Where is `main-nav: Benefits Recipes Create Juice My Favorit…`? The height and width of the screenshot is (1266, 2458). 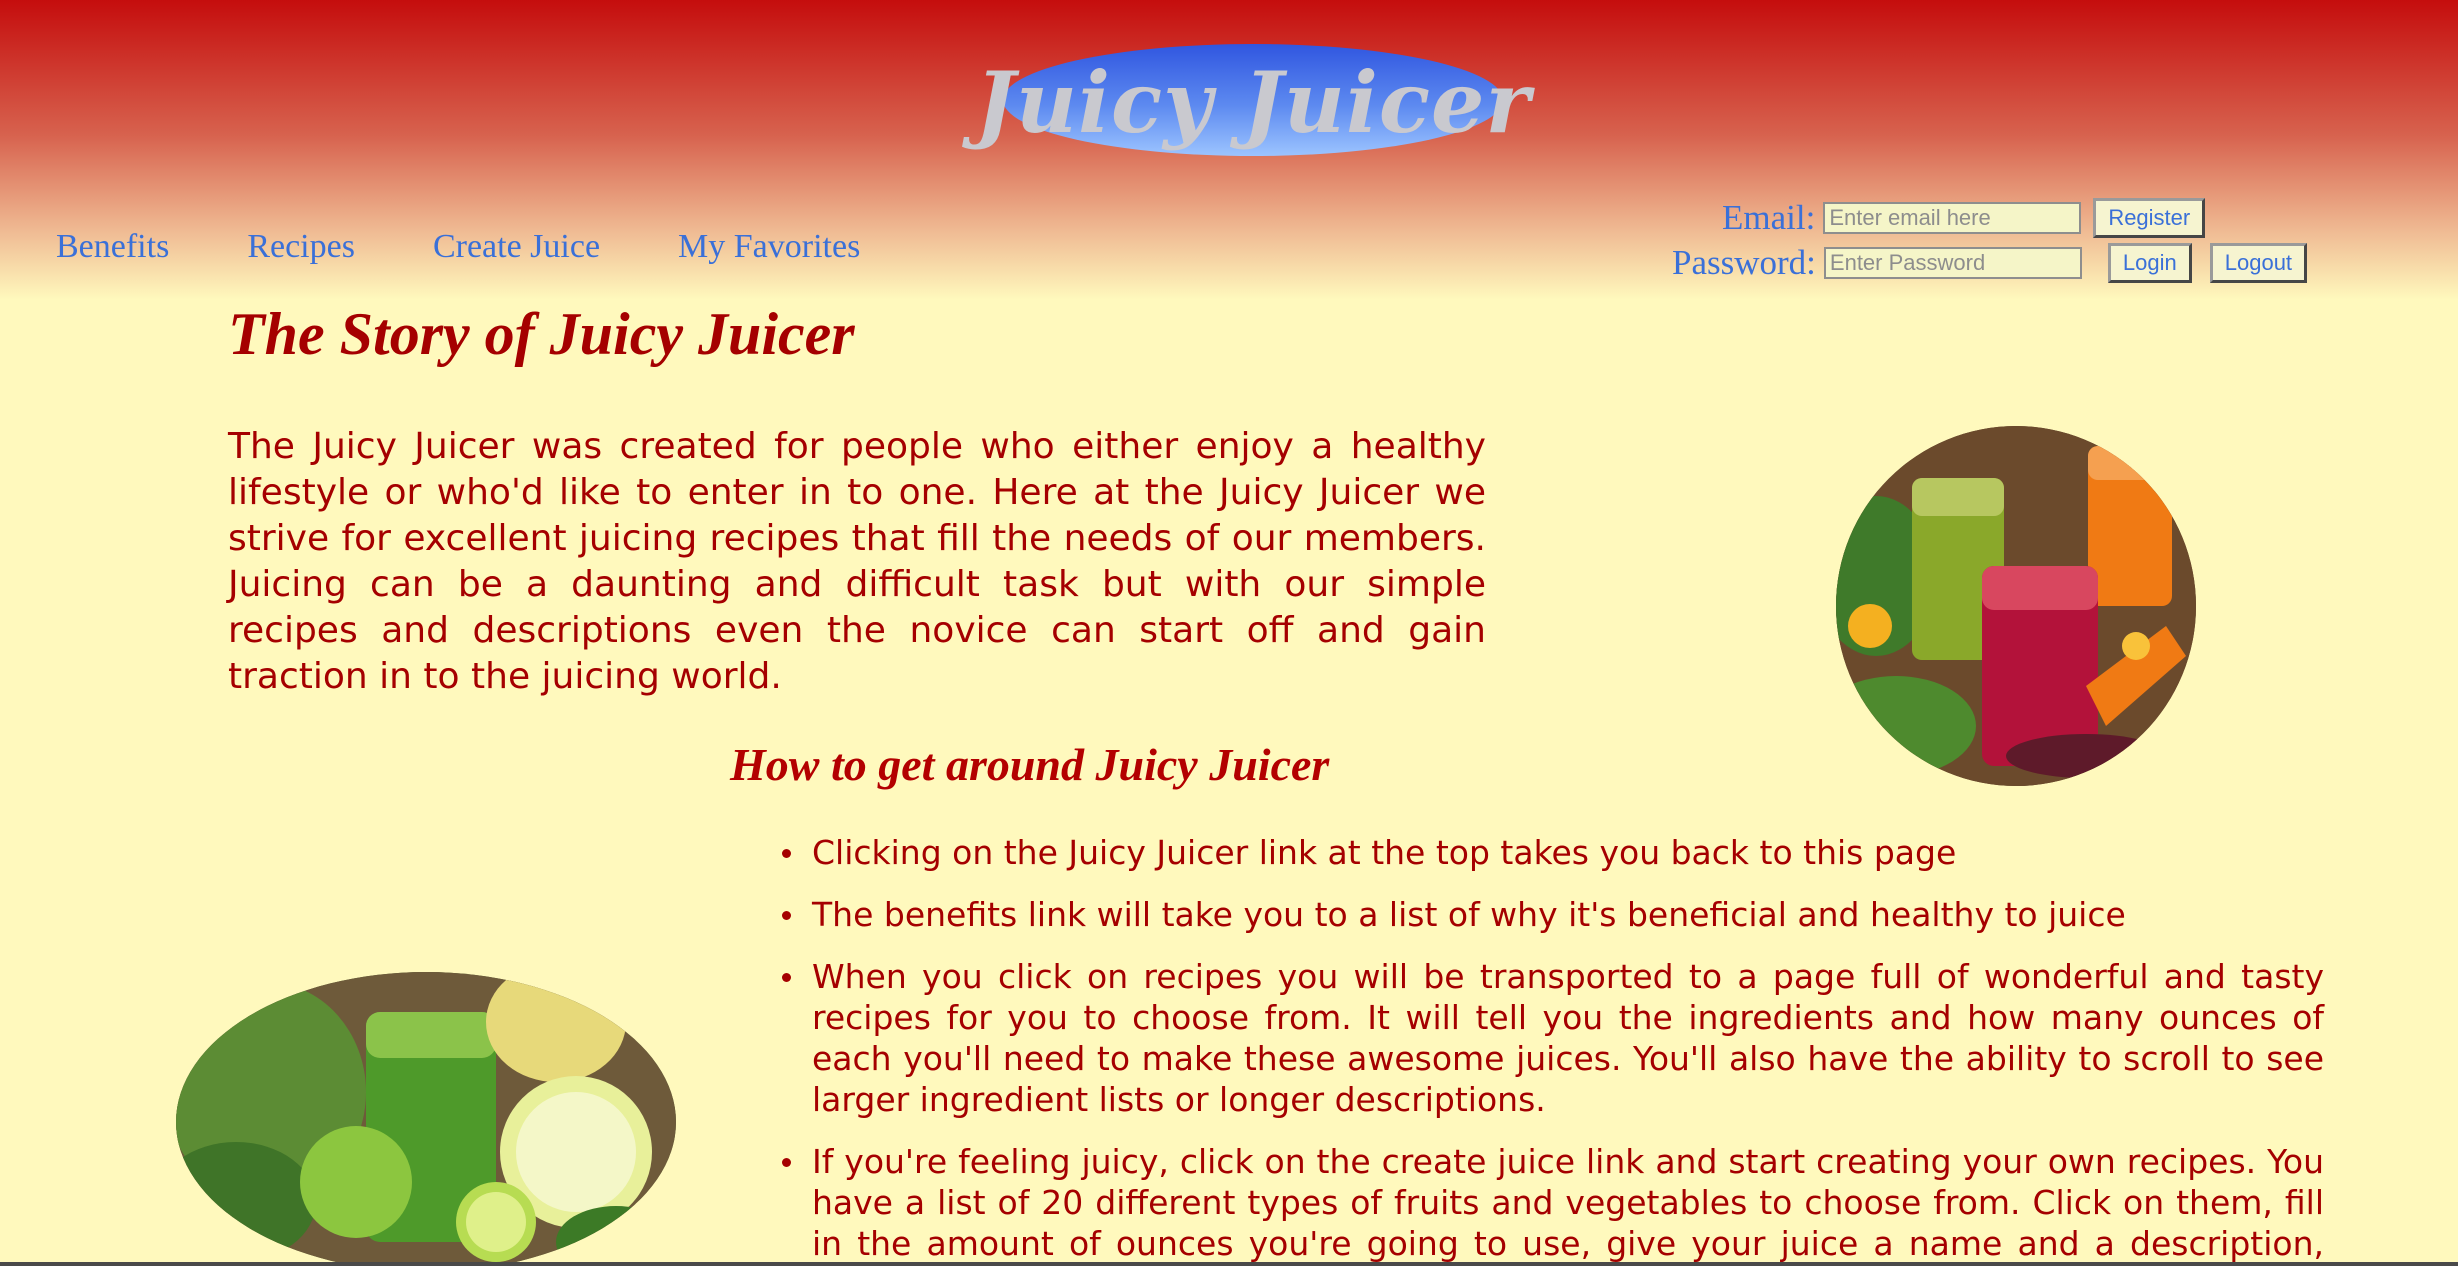
main-nav: Benefits Recipes Create Juice My Favorit… is located at coordinates (497, 247).